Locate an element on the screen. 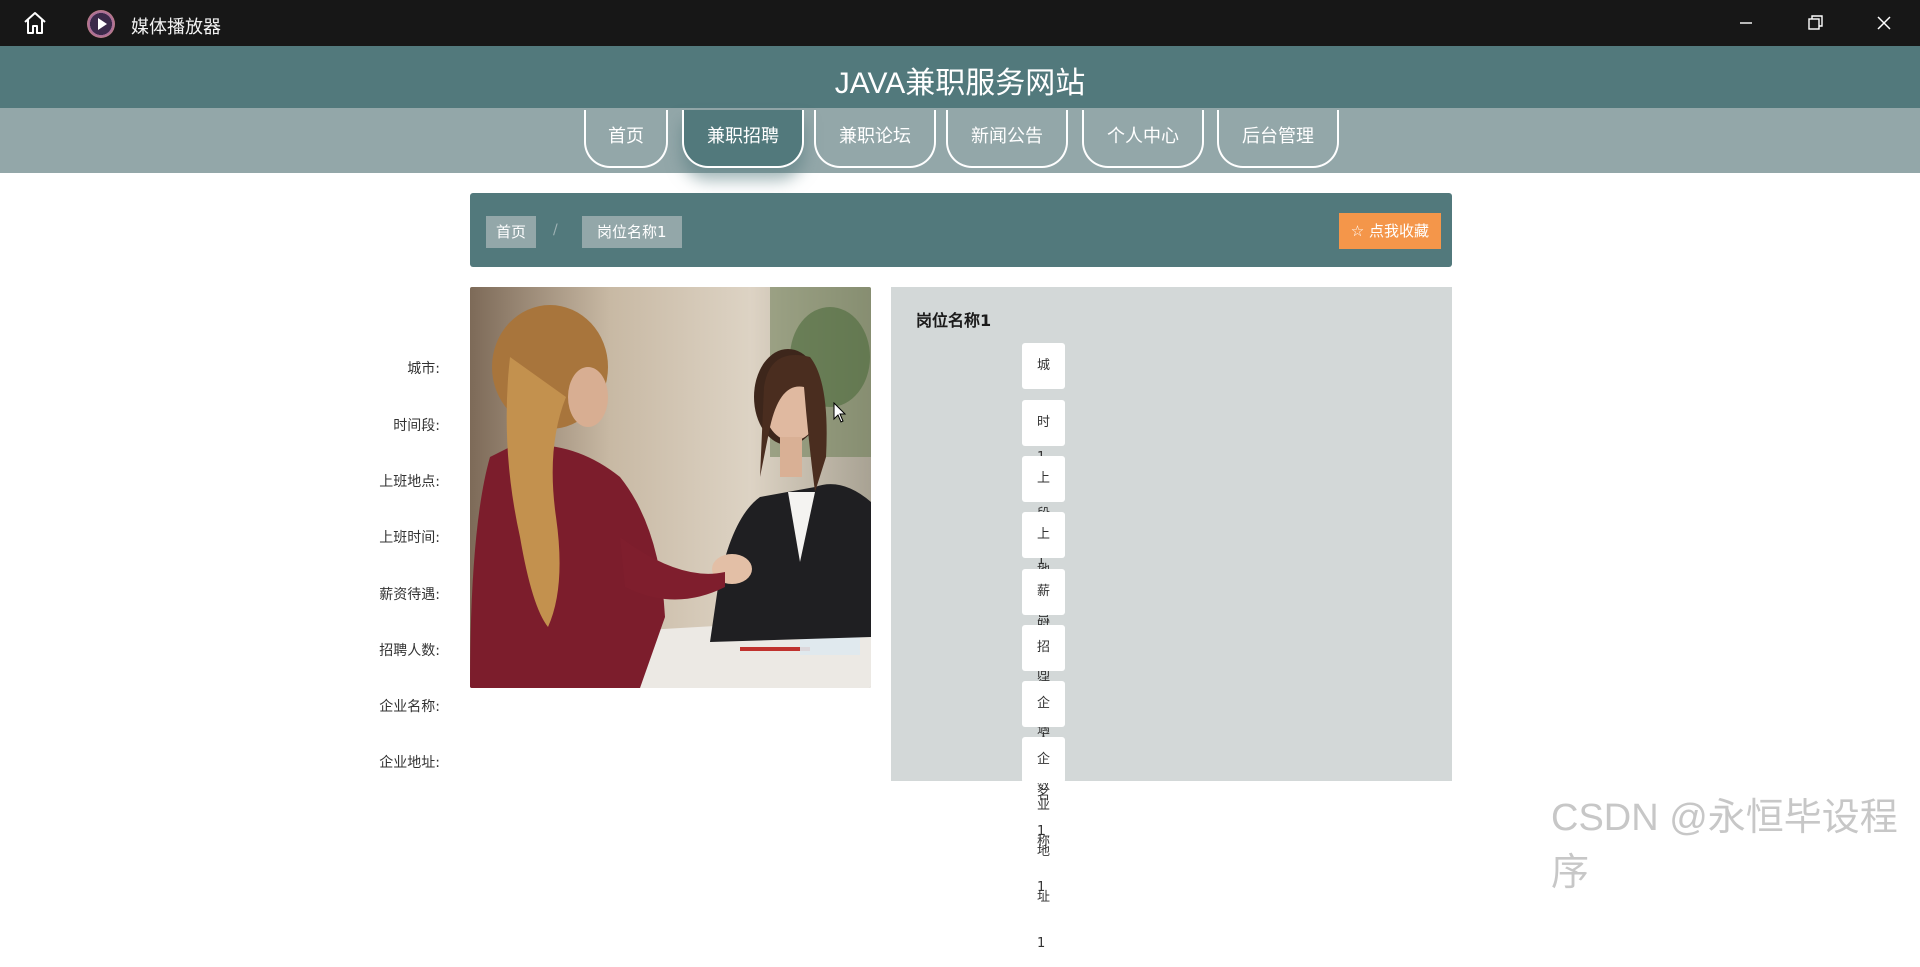 The height and width of the screenshot is (967, 1920). field-label: 薪资待遇: is located at coordinates (409, 595).